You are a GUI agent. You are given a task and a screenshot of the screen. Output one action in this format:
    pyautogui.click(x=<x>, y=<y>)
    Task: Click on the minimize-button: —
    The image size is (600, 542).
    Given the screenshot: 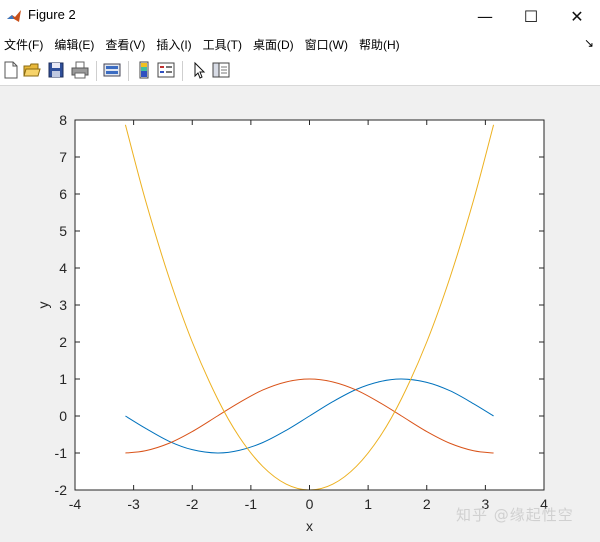 What is the action you would take?
    pyautogui.click(x=485, y=16)
    